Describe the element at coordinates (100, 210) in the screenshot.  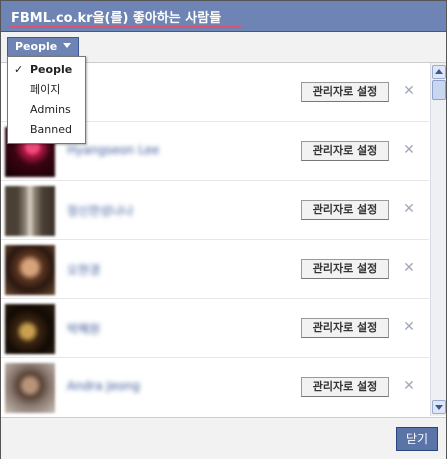
I see `person-name: 정신한성나나` at that location.